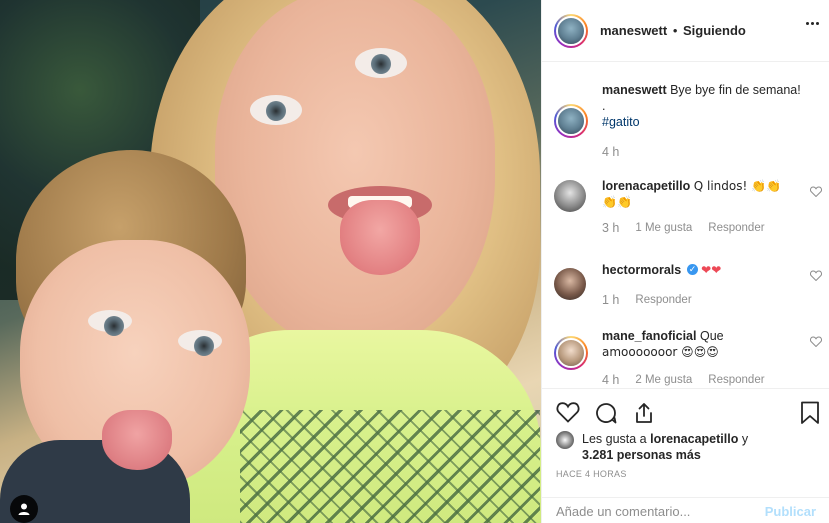  I want to click on comment-text-continued: 👏👏, so click(617, 202).